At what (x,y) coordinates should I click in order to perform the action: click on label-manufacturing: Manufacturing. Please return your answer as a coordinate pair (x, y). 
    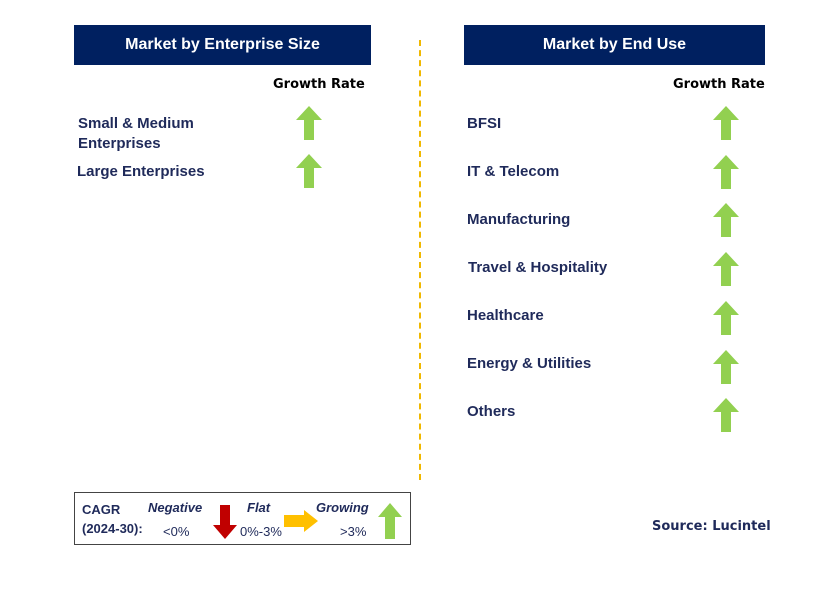
    Looking at the image, I should click on (519, 219).